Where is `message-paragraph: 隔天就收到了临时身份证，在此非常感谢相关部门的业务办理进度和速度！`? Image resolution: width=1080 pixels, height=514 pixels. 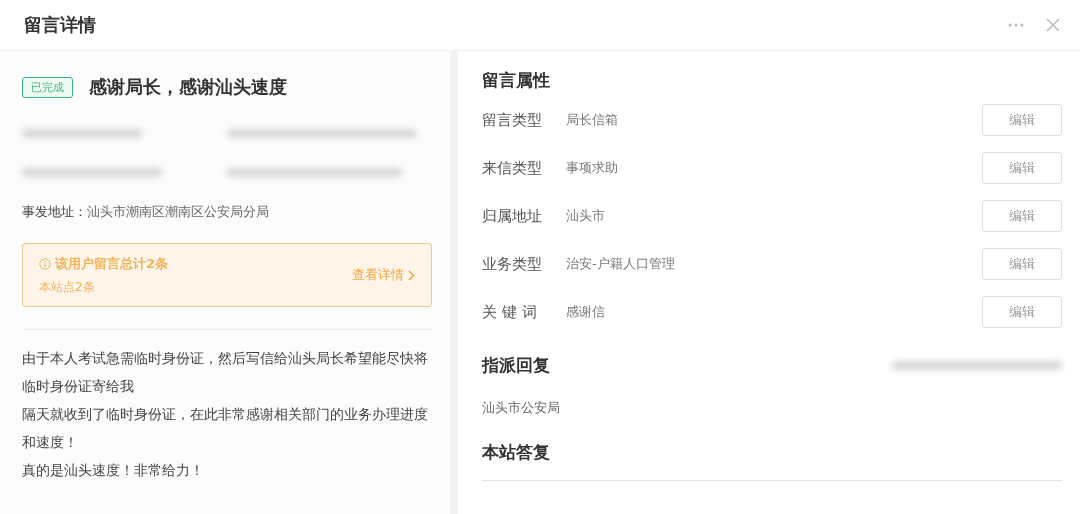 message-paragraph: 隔天就收到了临时身份证，在此非常感谢相关部门的业务办理进度和速度！ is located at coordinates (225, 428).